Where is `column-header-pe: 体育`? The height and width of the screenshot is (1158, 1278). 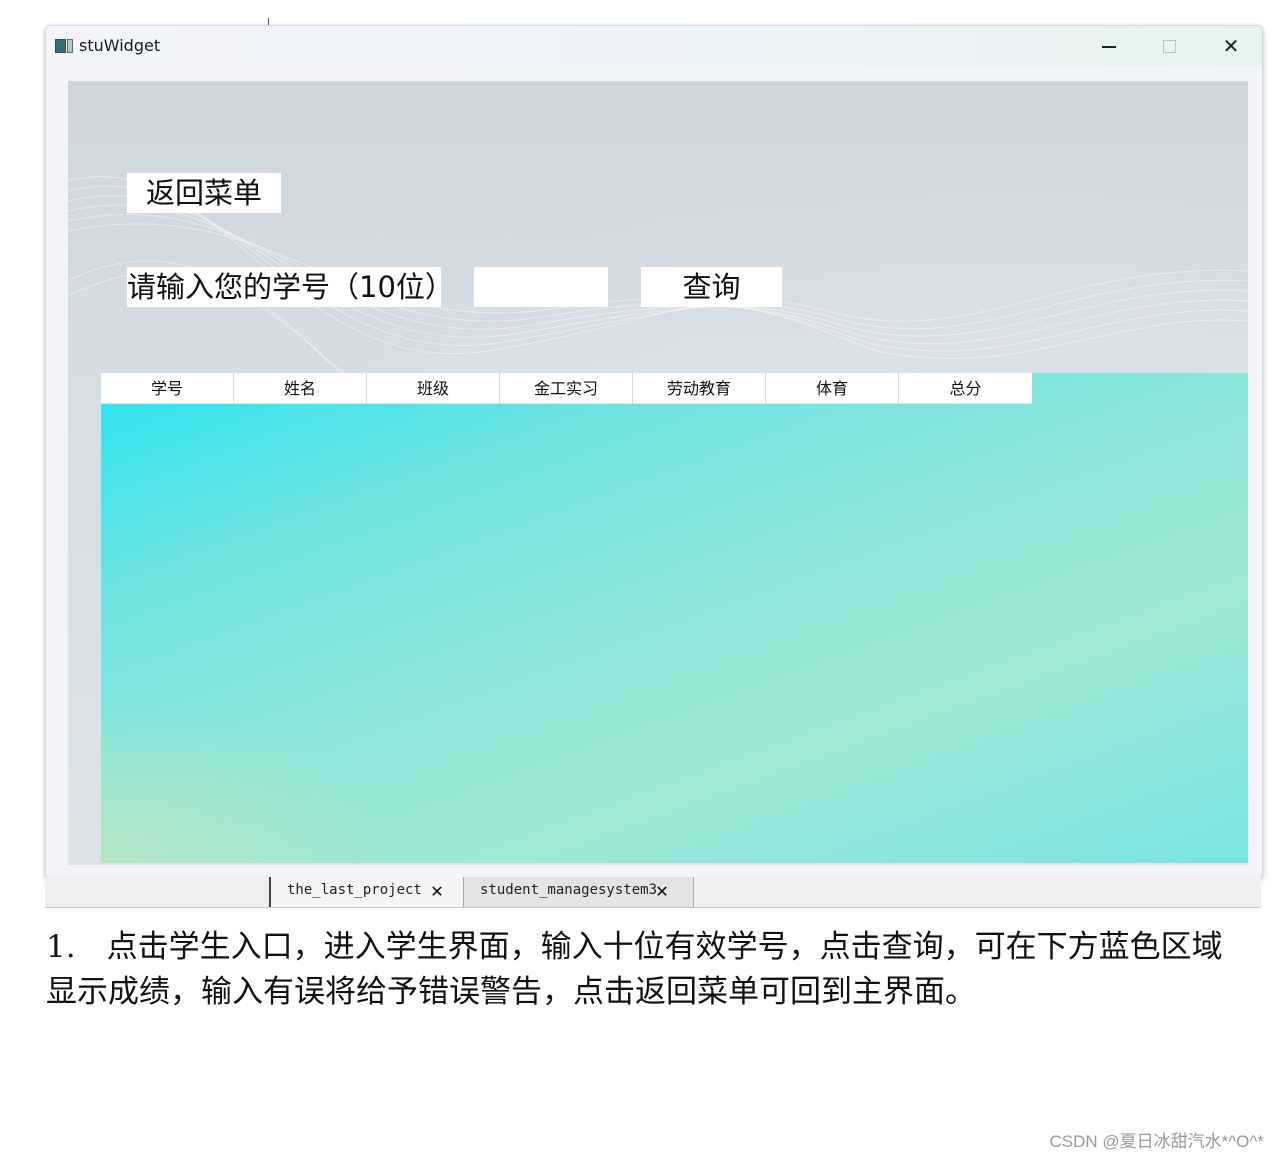 column-header-pe: 体育 is located at coordinates (832, 388).